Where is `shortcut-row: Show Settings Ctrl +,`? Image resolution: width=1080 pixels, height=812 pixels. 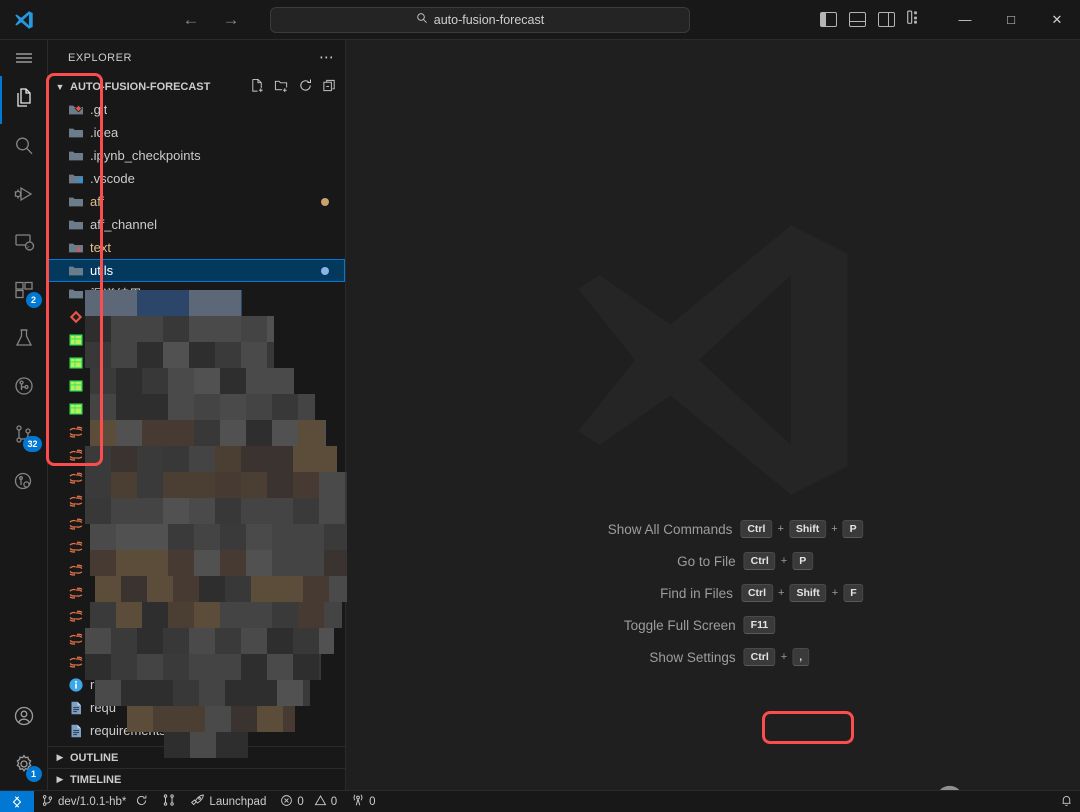
shortcut-row: Show Settings Ctrl +, is located at coordinates (712, 657).